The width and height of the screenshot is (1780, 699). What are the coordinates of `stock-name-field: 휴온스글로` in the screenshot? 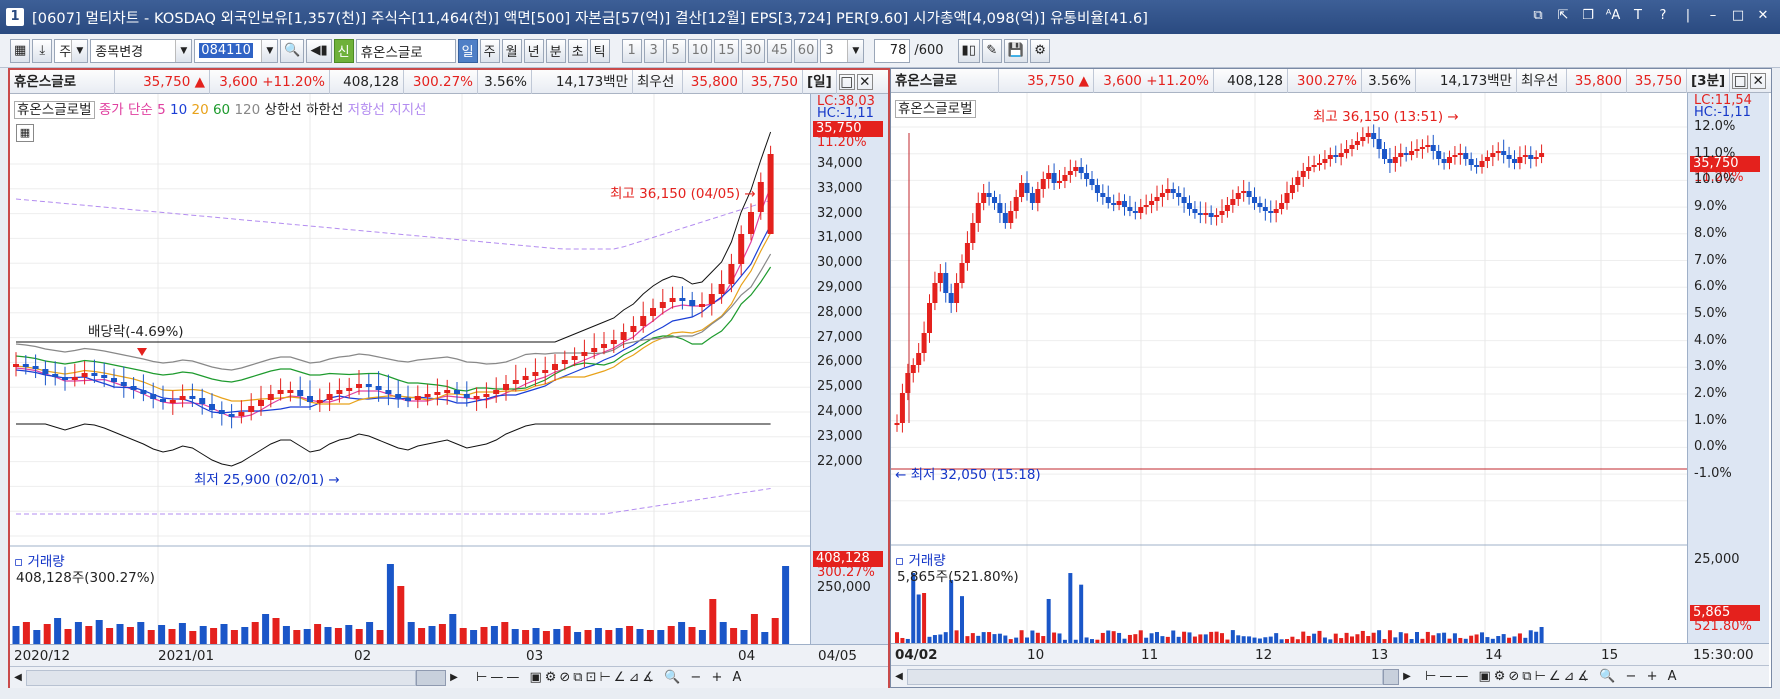 It's located at (405, 50).